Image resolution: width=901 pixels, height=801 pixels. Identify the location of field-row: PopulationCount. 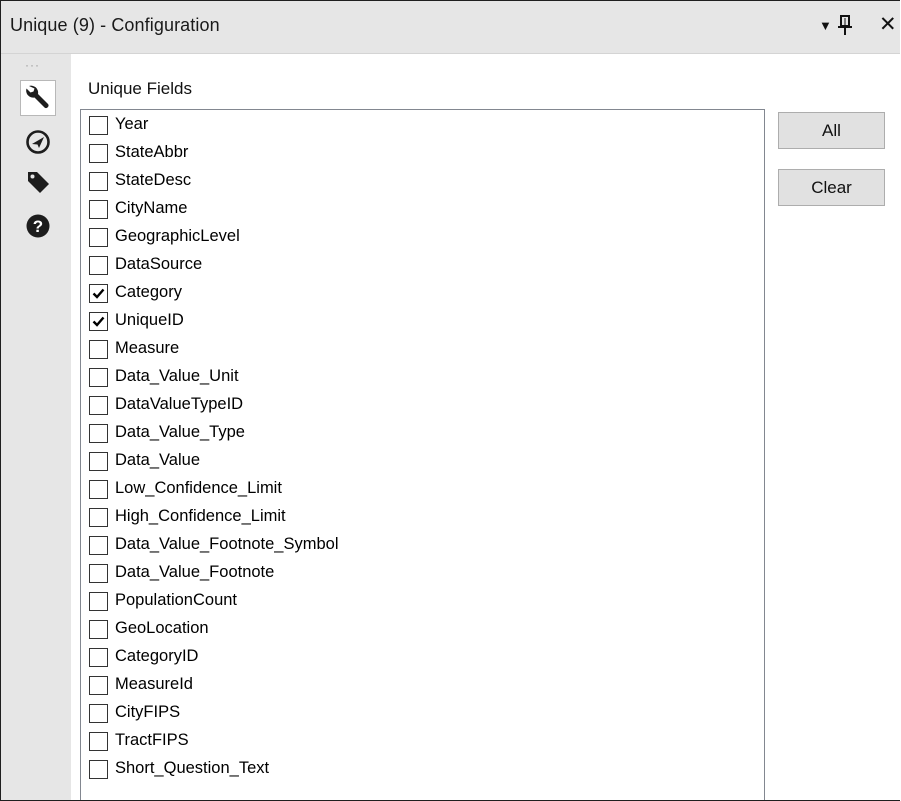
(422, 600).